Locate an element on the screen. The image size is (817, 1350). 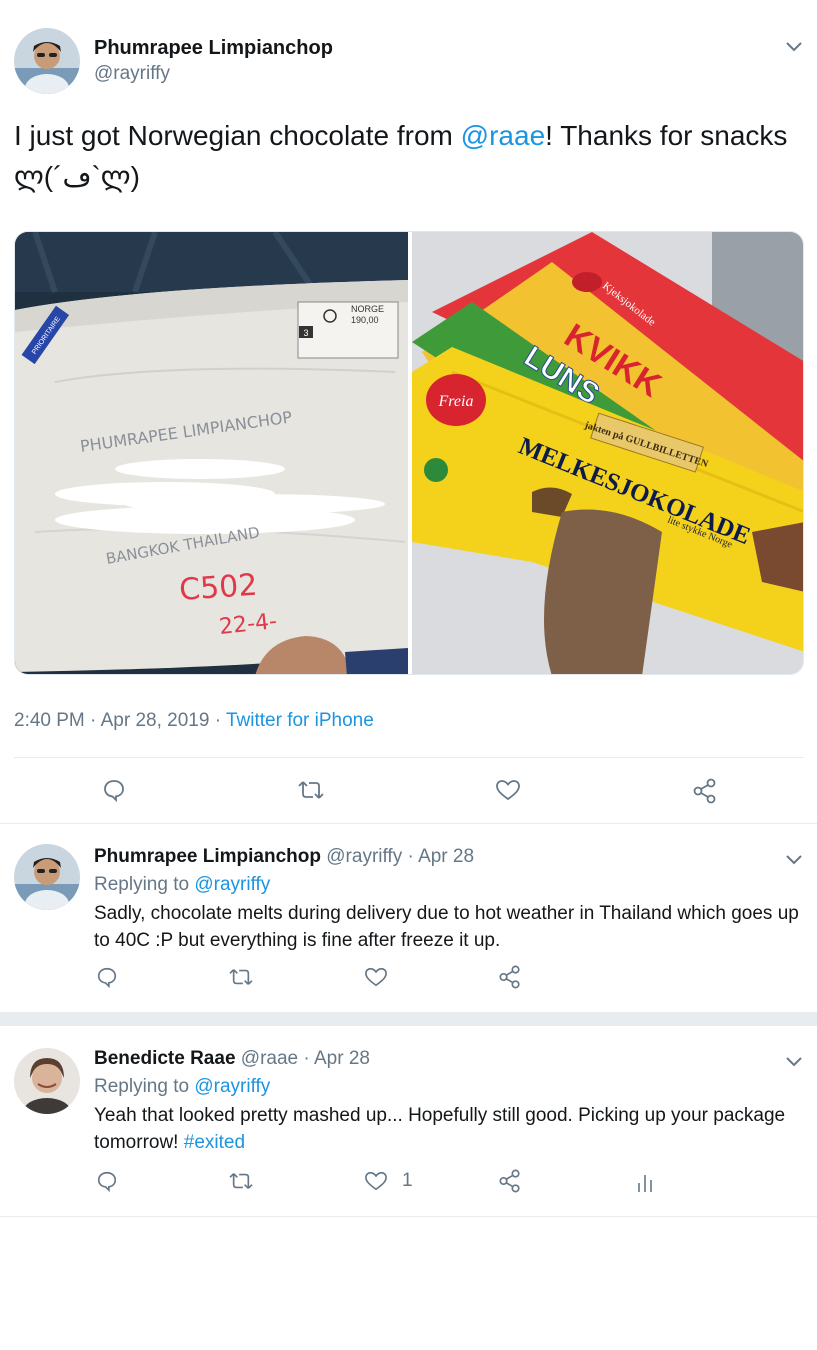
mention-link: @raae is located at coordinates (503, 135).